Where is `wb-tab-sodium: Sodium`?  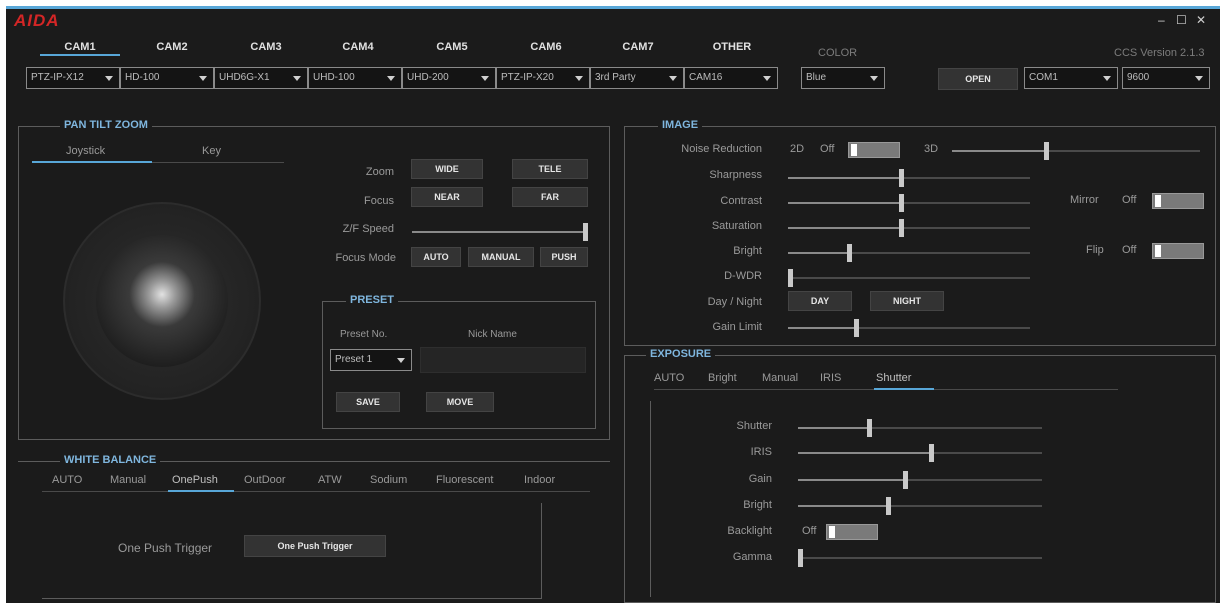
wb-tab-sodium: Sodium is located at coordinates (388, 480).